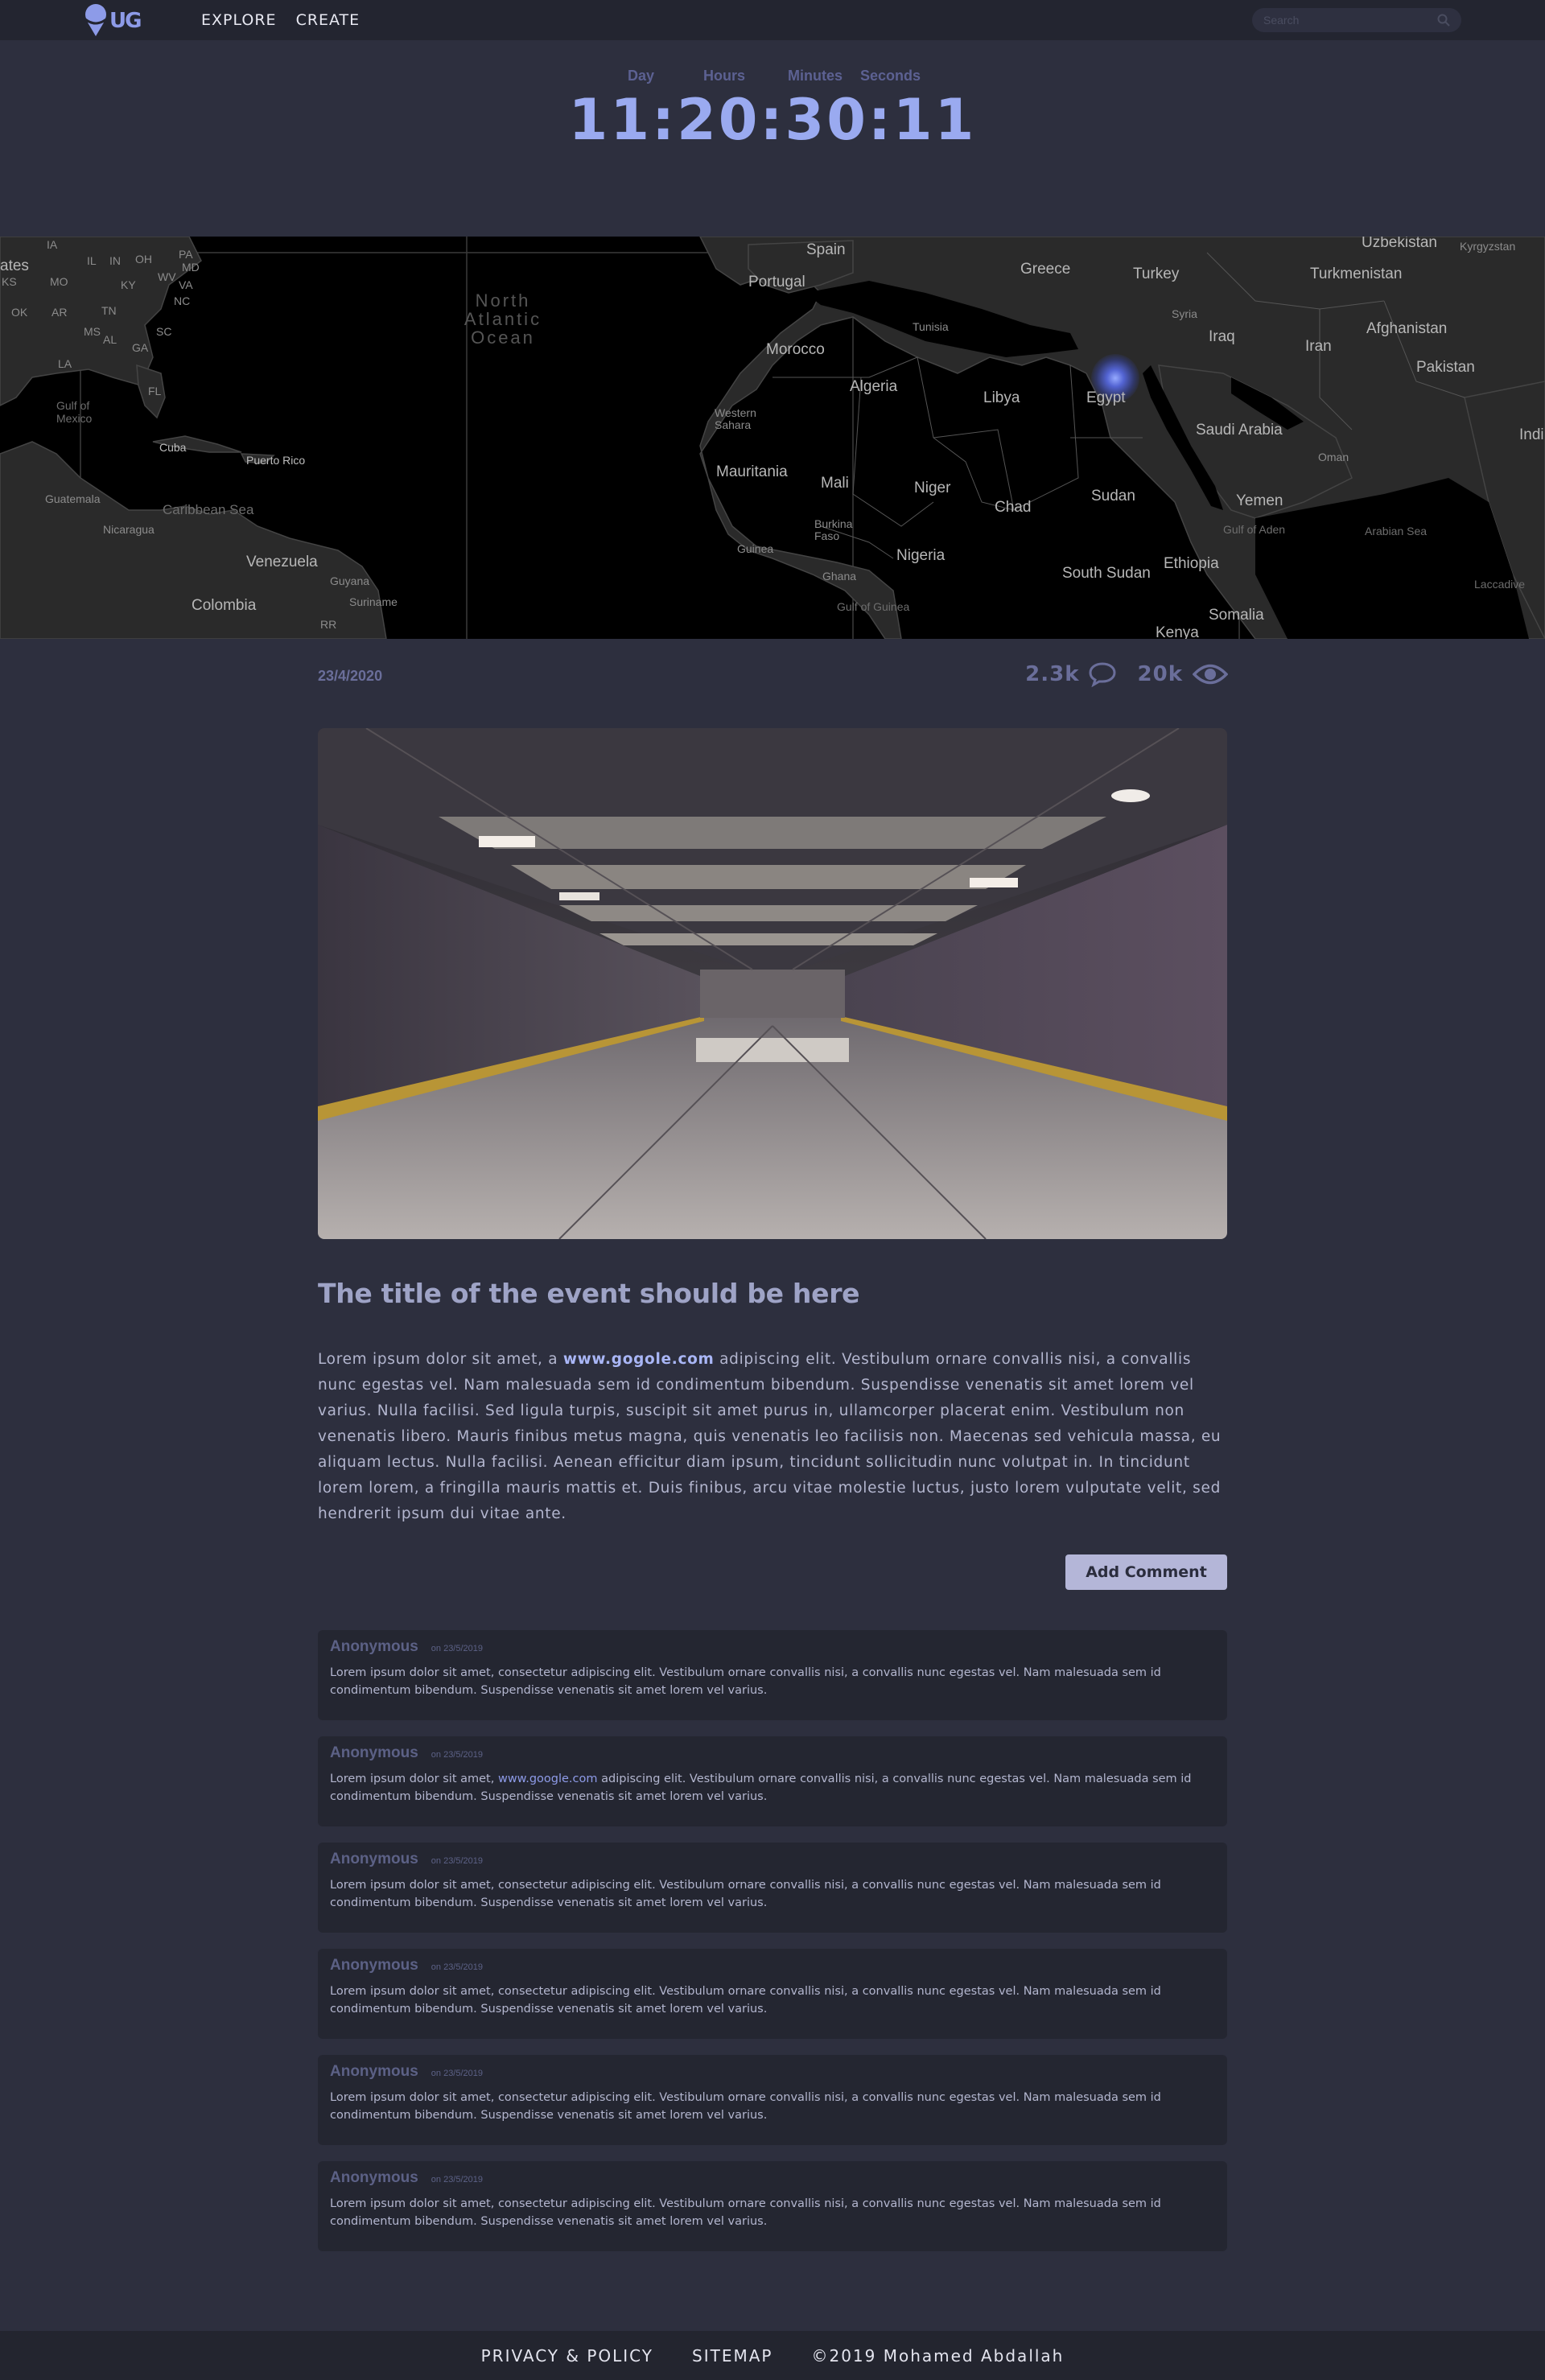 Image resolution: width=1545 pixels, height=2380 pixels. I want to click on map-label: MS, so click(92, 331).